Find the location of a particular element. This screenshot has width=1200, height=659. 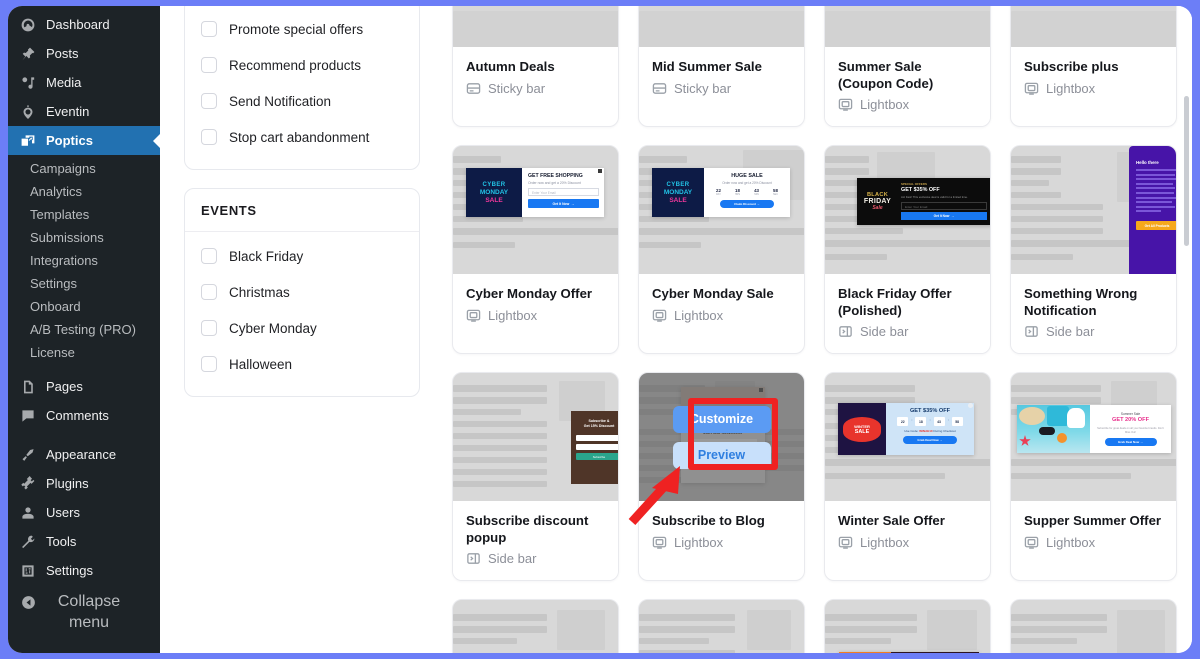

filter-option-recommend-products: Recommend products is located at coordinates (302, 65).